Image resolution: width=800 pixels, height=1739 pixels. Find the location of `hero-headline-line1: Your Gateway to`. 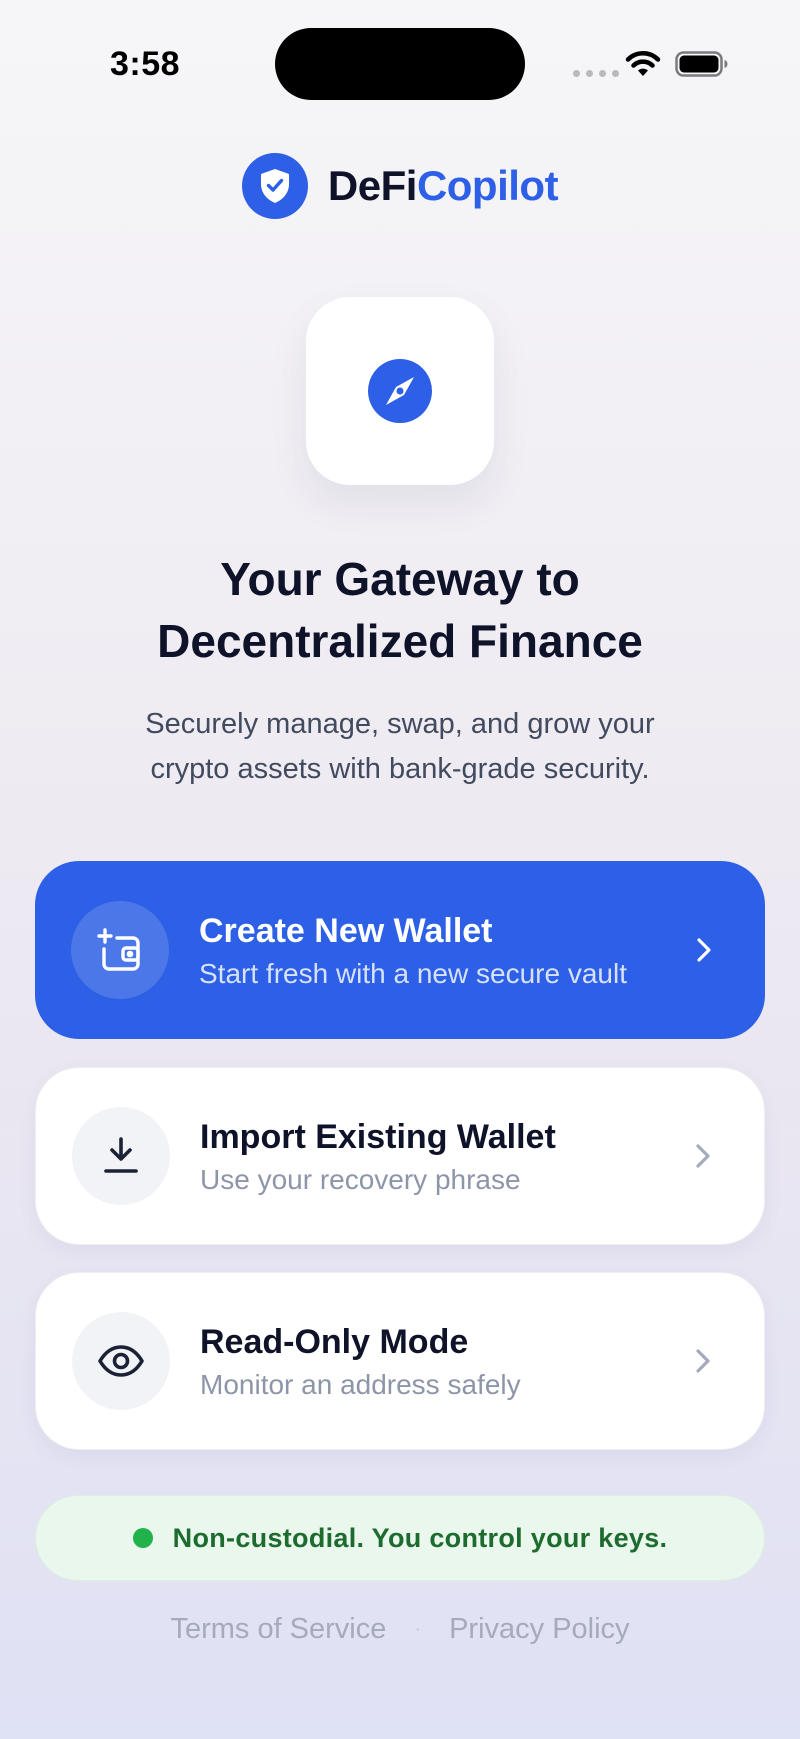

hero-headline-line1: Your Gateway to is located at coordinates (400, 579).